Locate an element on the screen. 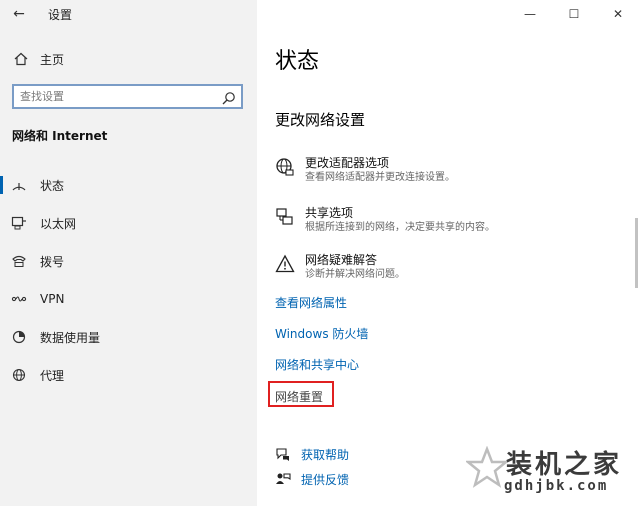 The image size is (640, 506). page-title: 状态 is located at coordinates (297, 61).